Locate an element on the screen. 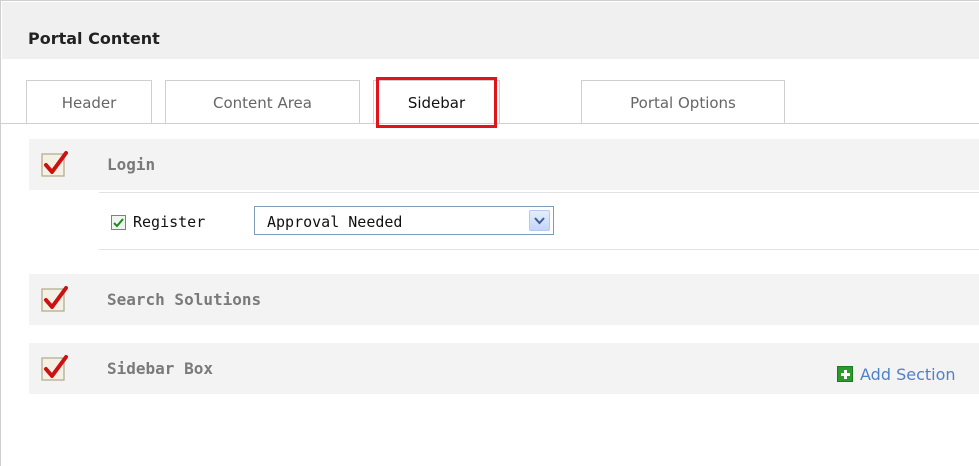 The height and width of the screenshot is (466, 979). tab-content-area: Content Area is located at coordinates (262, 102).